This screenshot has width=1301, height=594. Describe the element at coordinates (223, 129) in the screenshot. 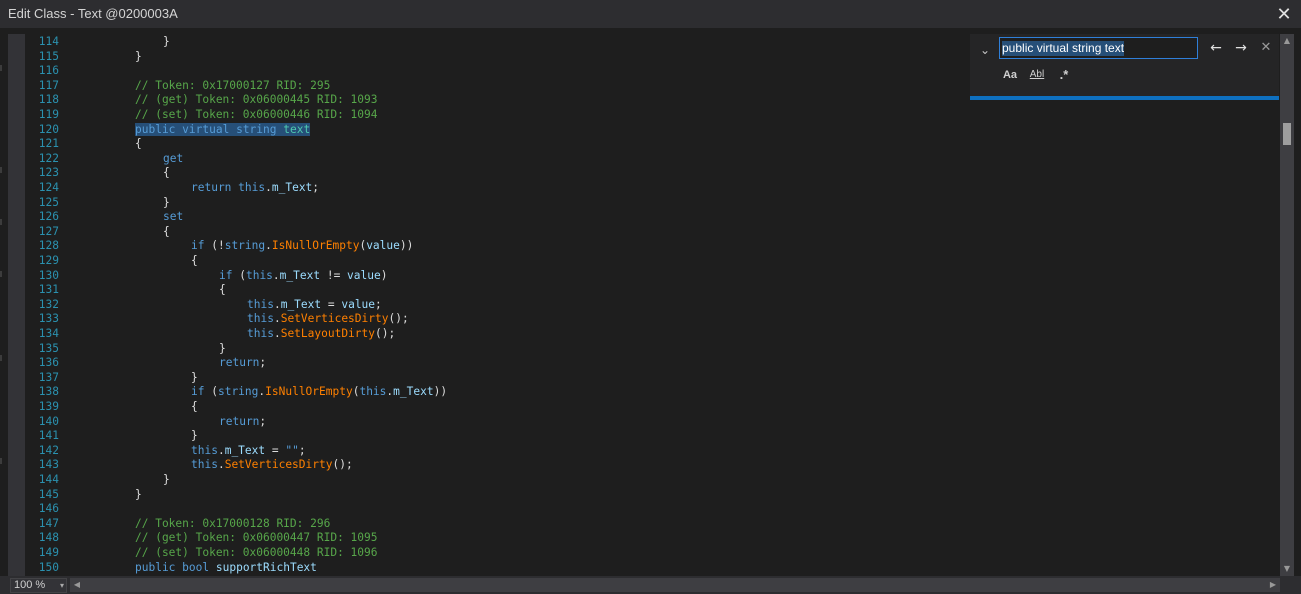

I see `code-text: public virtual string text` at that location.